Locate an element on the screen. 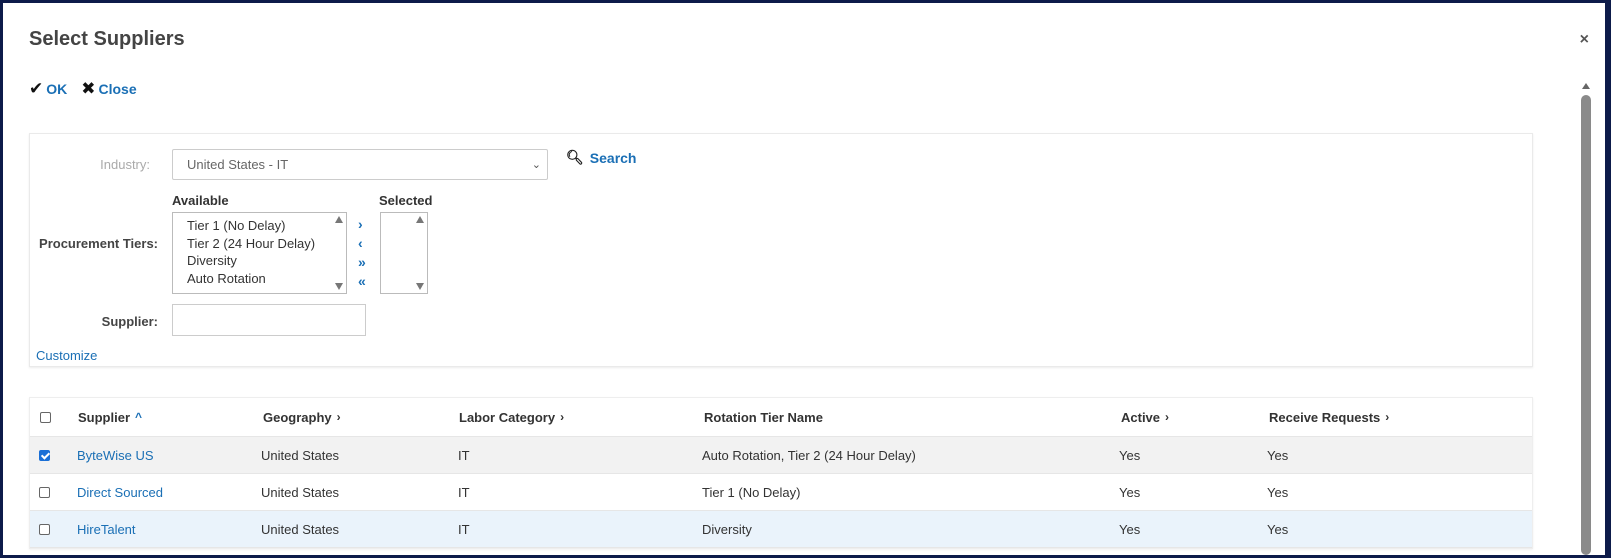  column-header-receive-requests: Receive Requests › is located at coordinates (1329, 417).